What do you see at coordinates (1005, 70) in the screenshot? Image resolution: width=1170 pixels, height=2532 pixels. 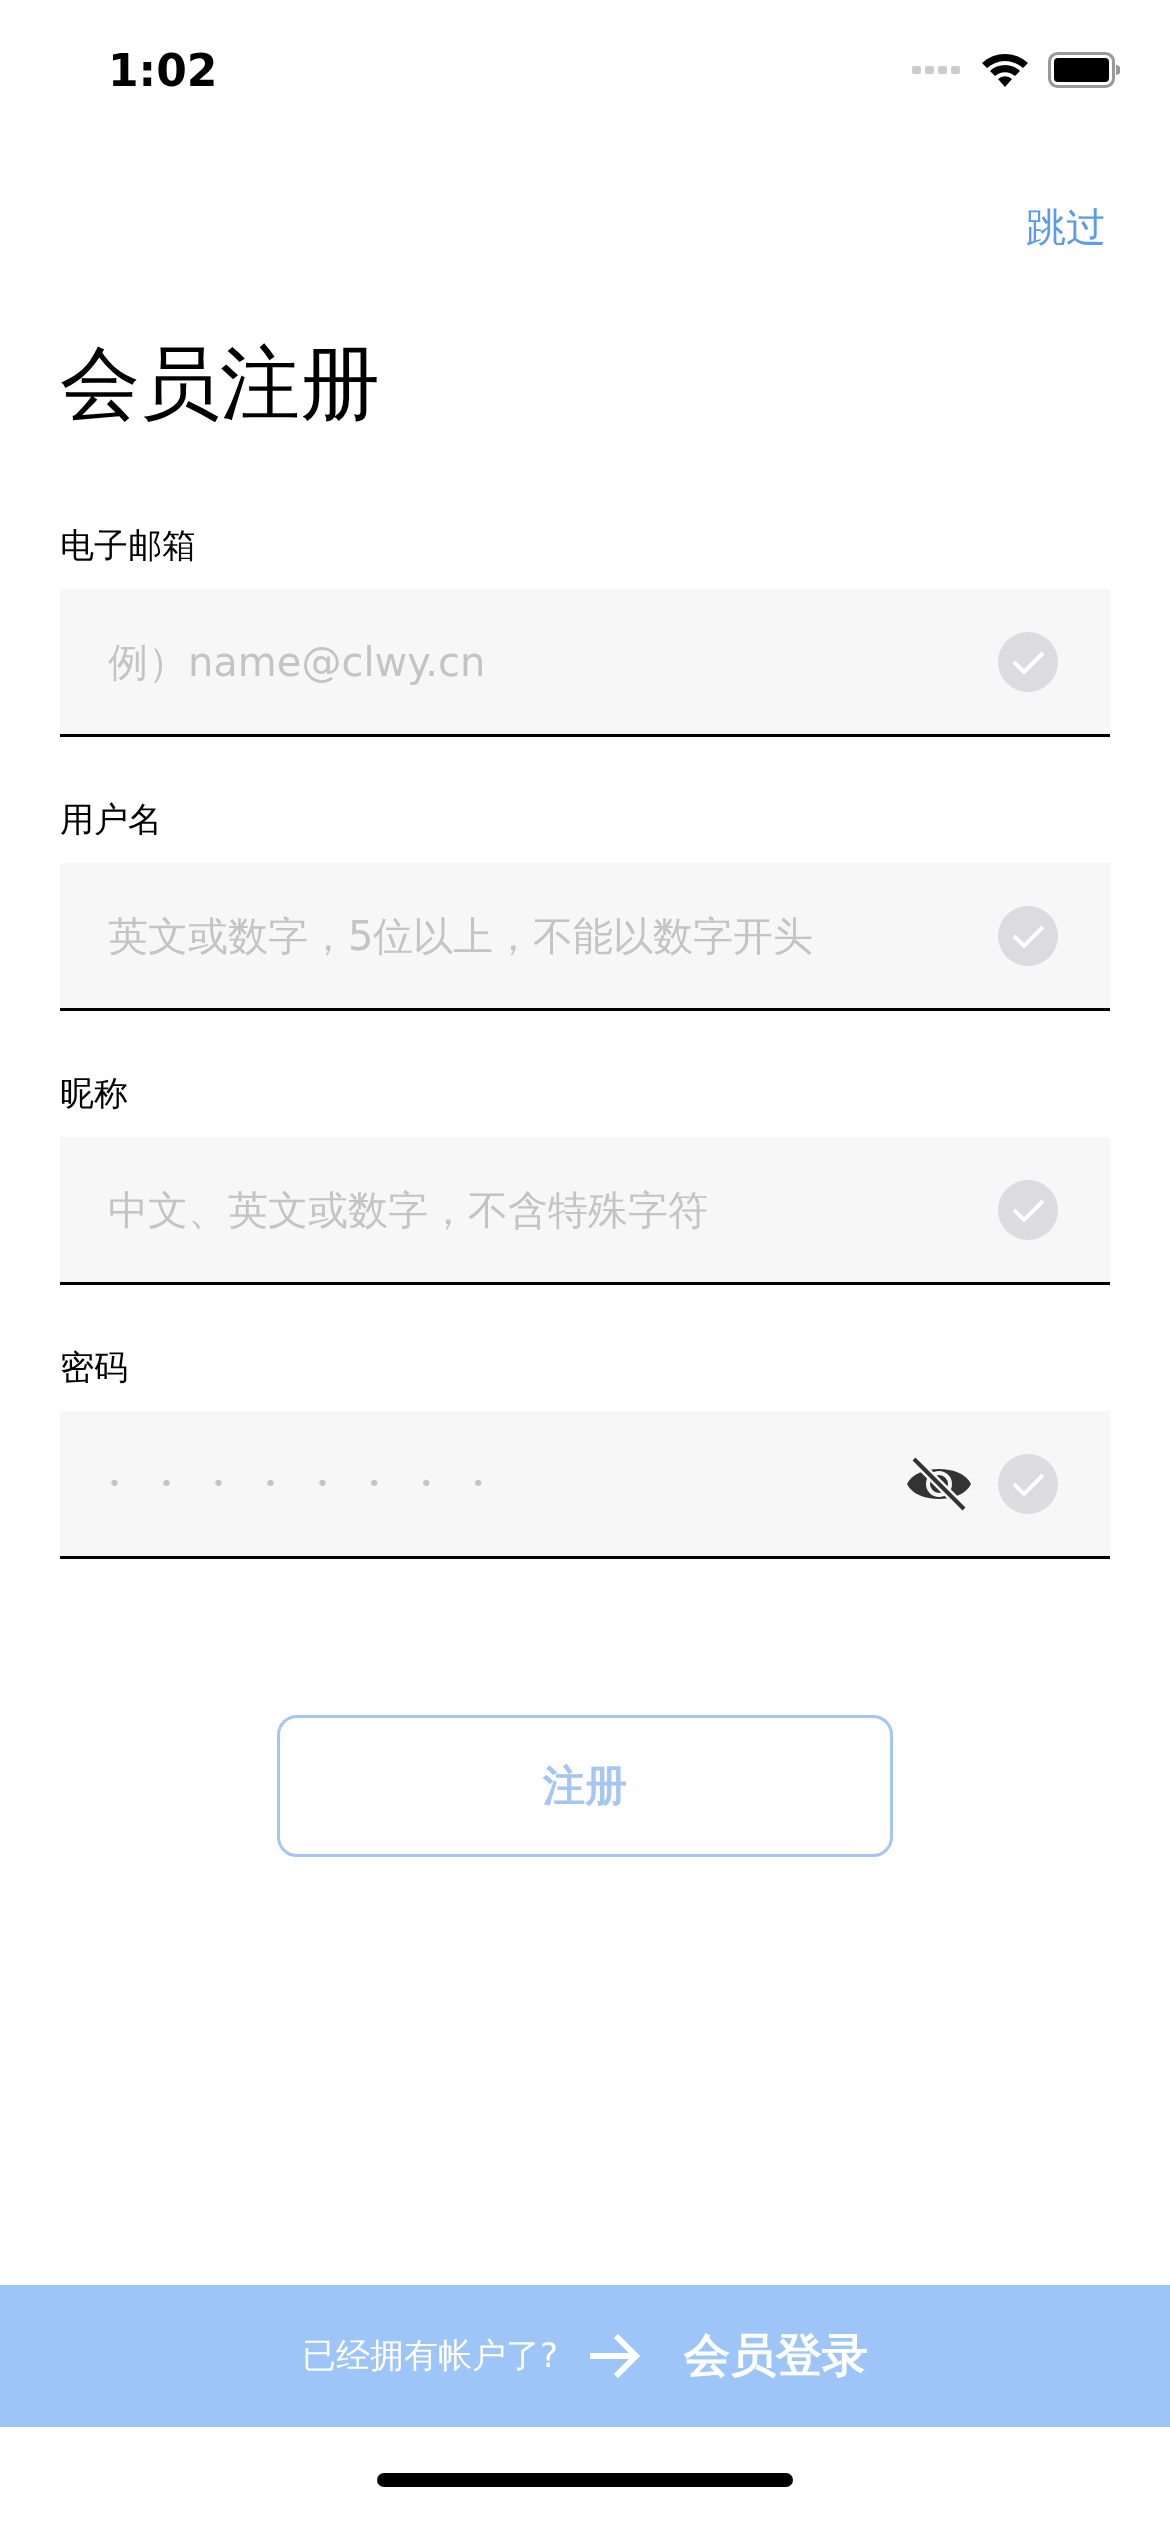 I see `wifi-icon` at bounding box center [1005, 70].